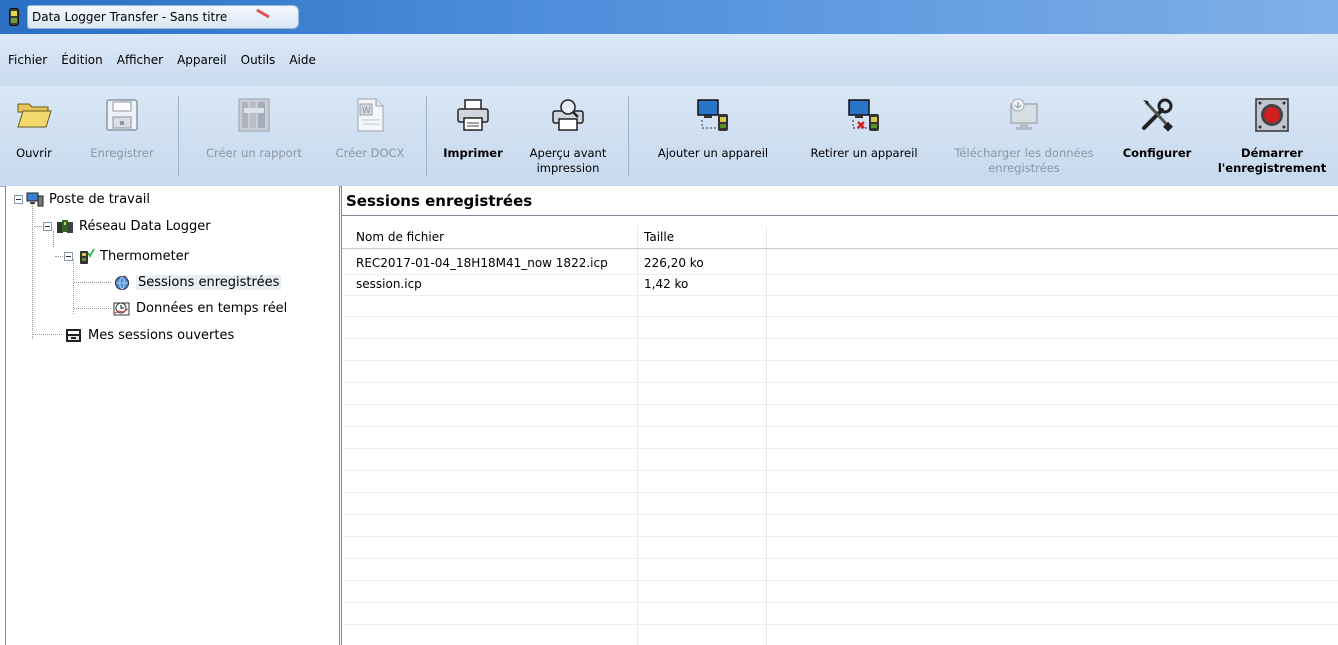 This screenshot has height=645, width=1338. What do you see at coordinates (439, 201) in the screenshot?
I see `panel-title: Sessions enregistrées` at bounding box center [439, 201].